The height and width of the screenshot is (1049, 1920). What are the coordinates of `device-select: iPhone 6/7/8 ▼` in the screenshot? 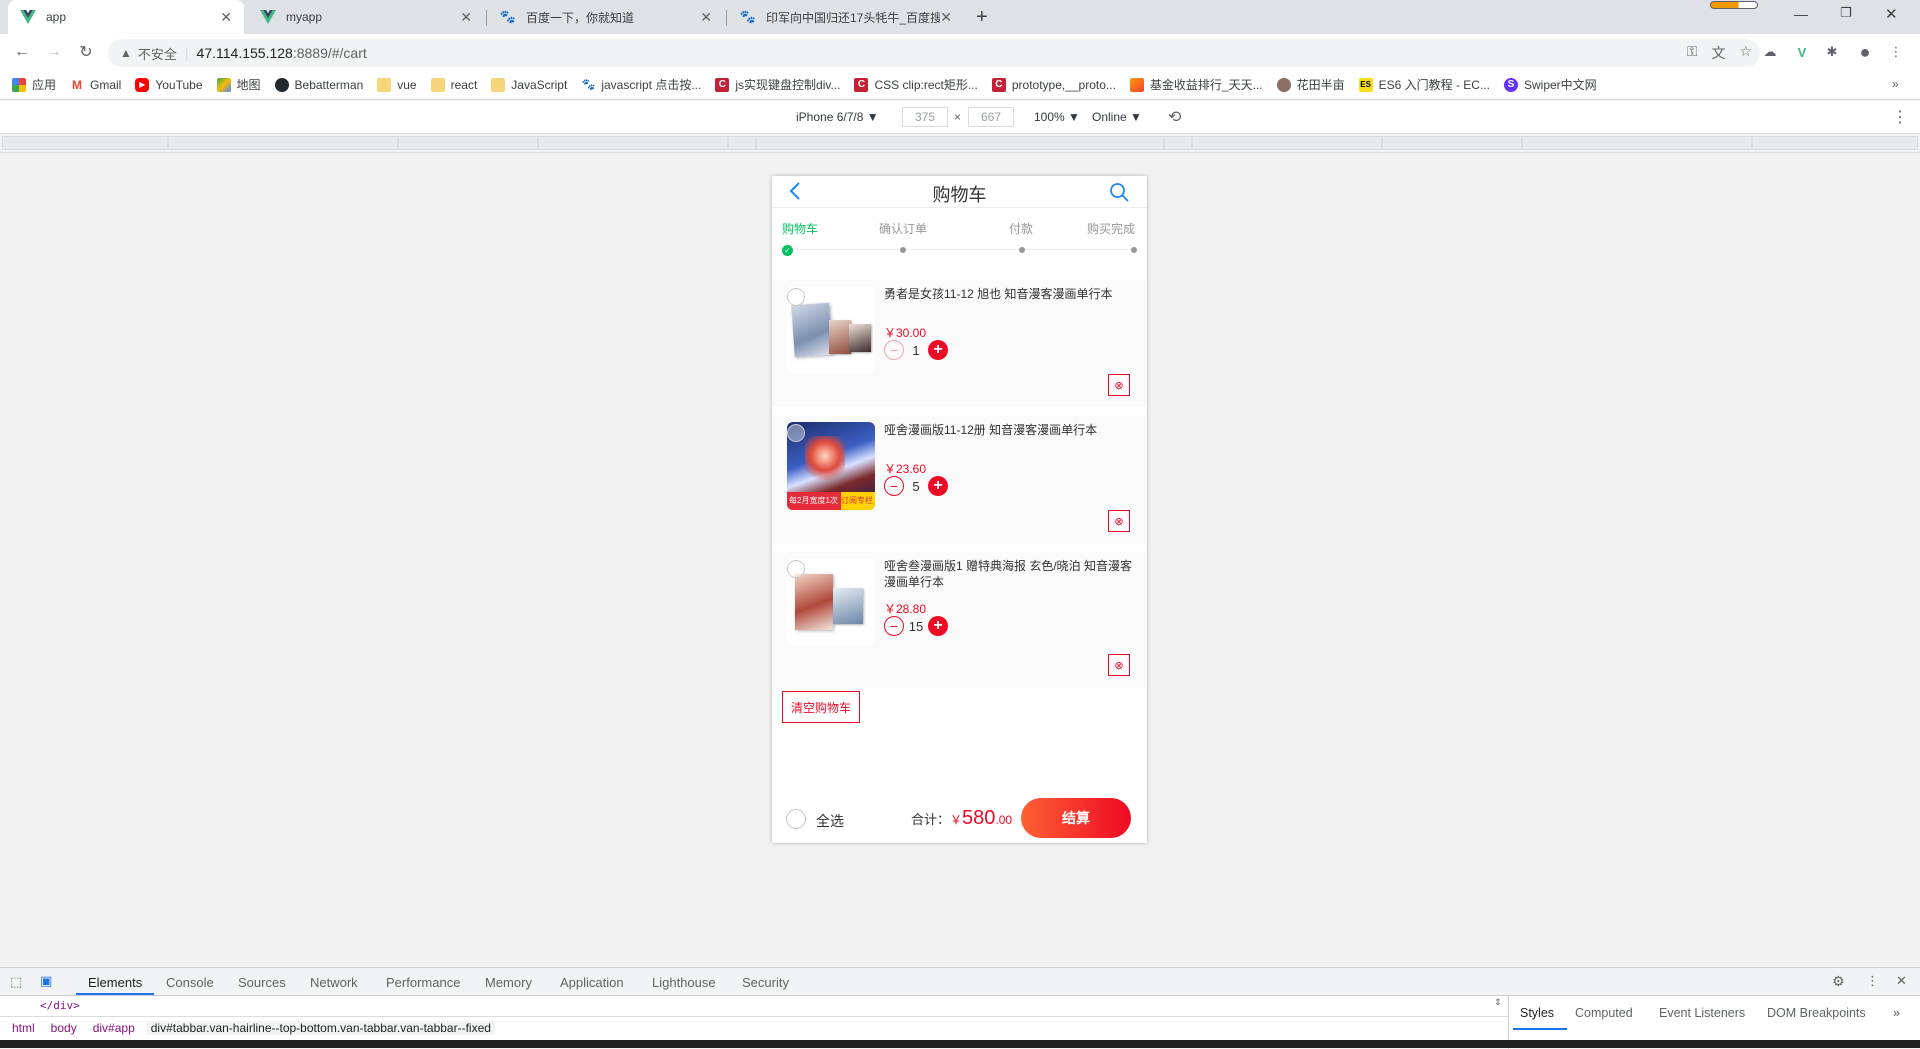 It's located at (837, 117).